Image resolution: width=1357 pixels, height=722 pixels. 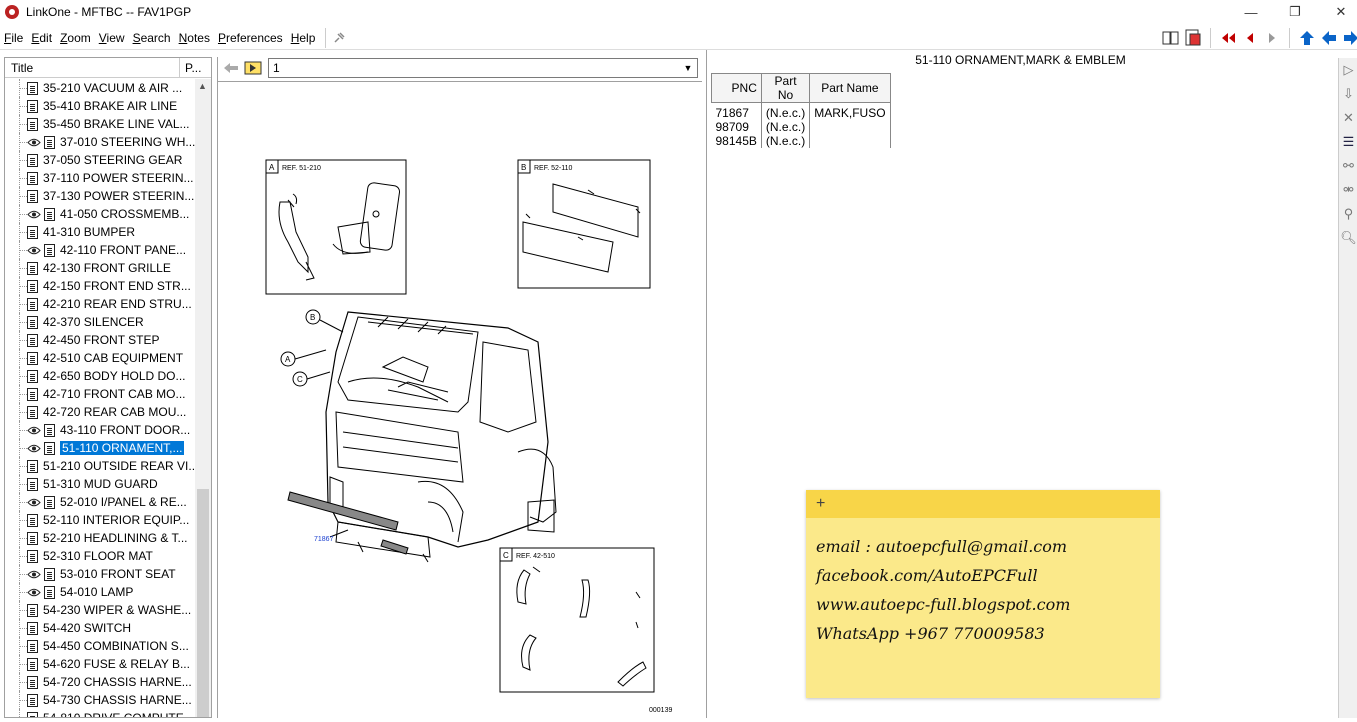 I want to click on pin-icon, so click(x=339, y=38).